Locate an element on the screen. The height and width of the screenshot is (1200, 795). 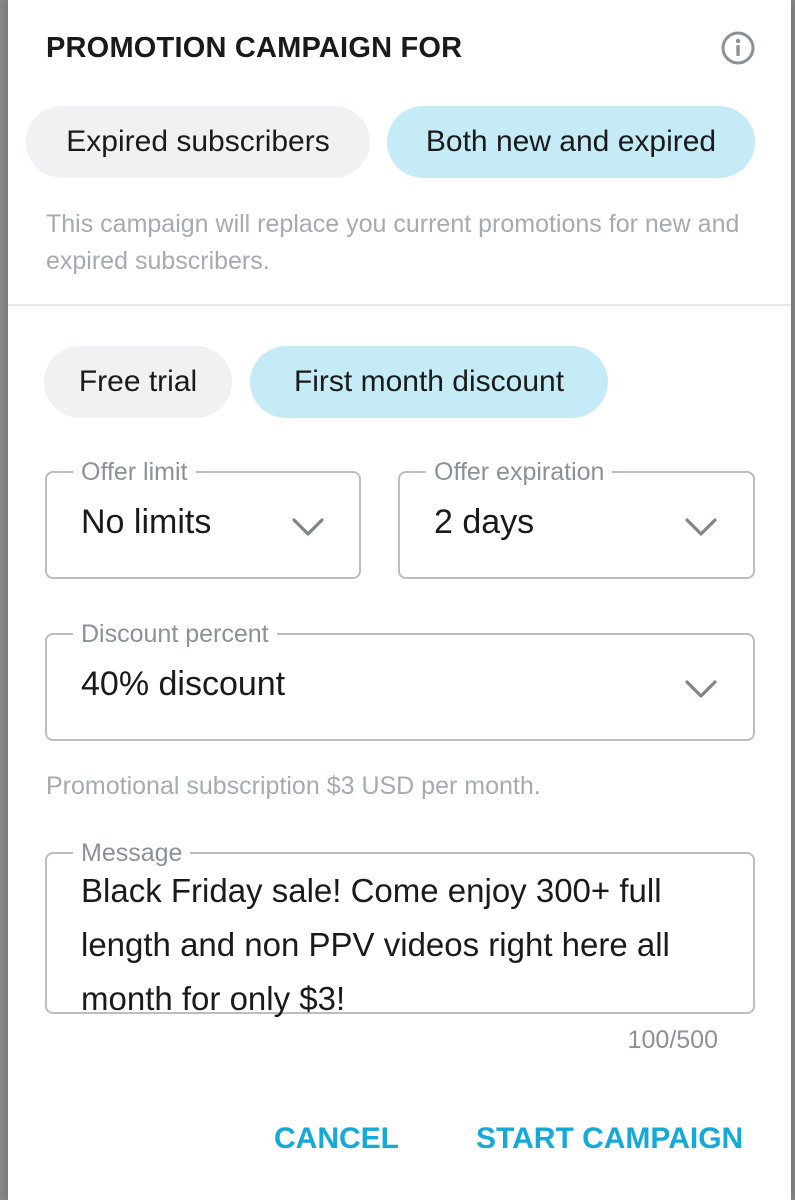
dialog-header: PROMOTION CAMPAIGN FOR is located at coordinates (406, 48).